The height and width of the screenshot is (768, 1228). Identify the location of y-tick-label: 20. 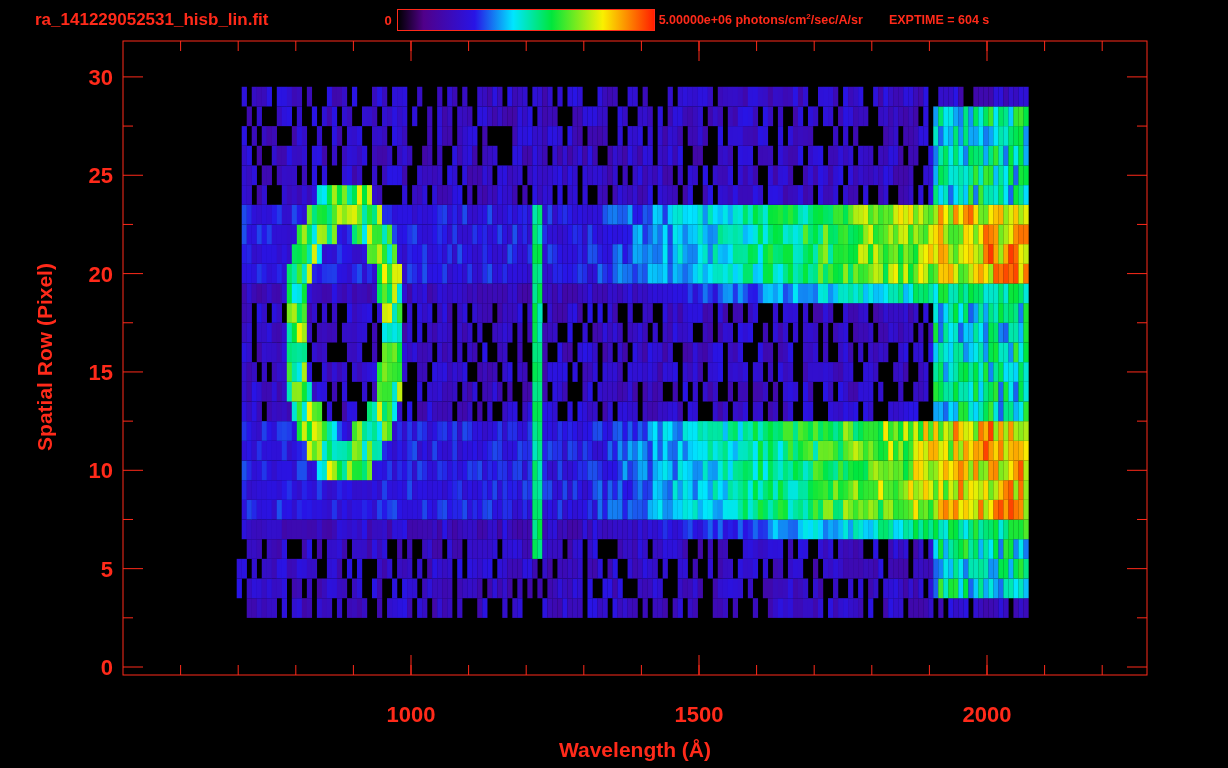
(100, 274).